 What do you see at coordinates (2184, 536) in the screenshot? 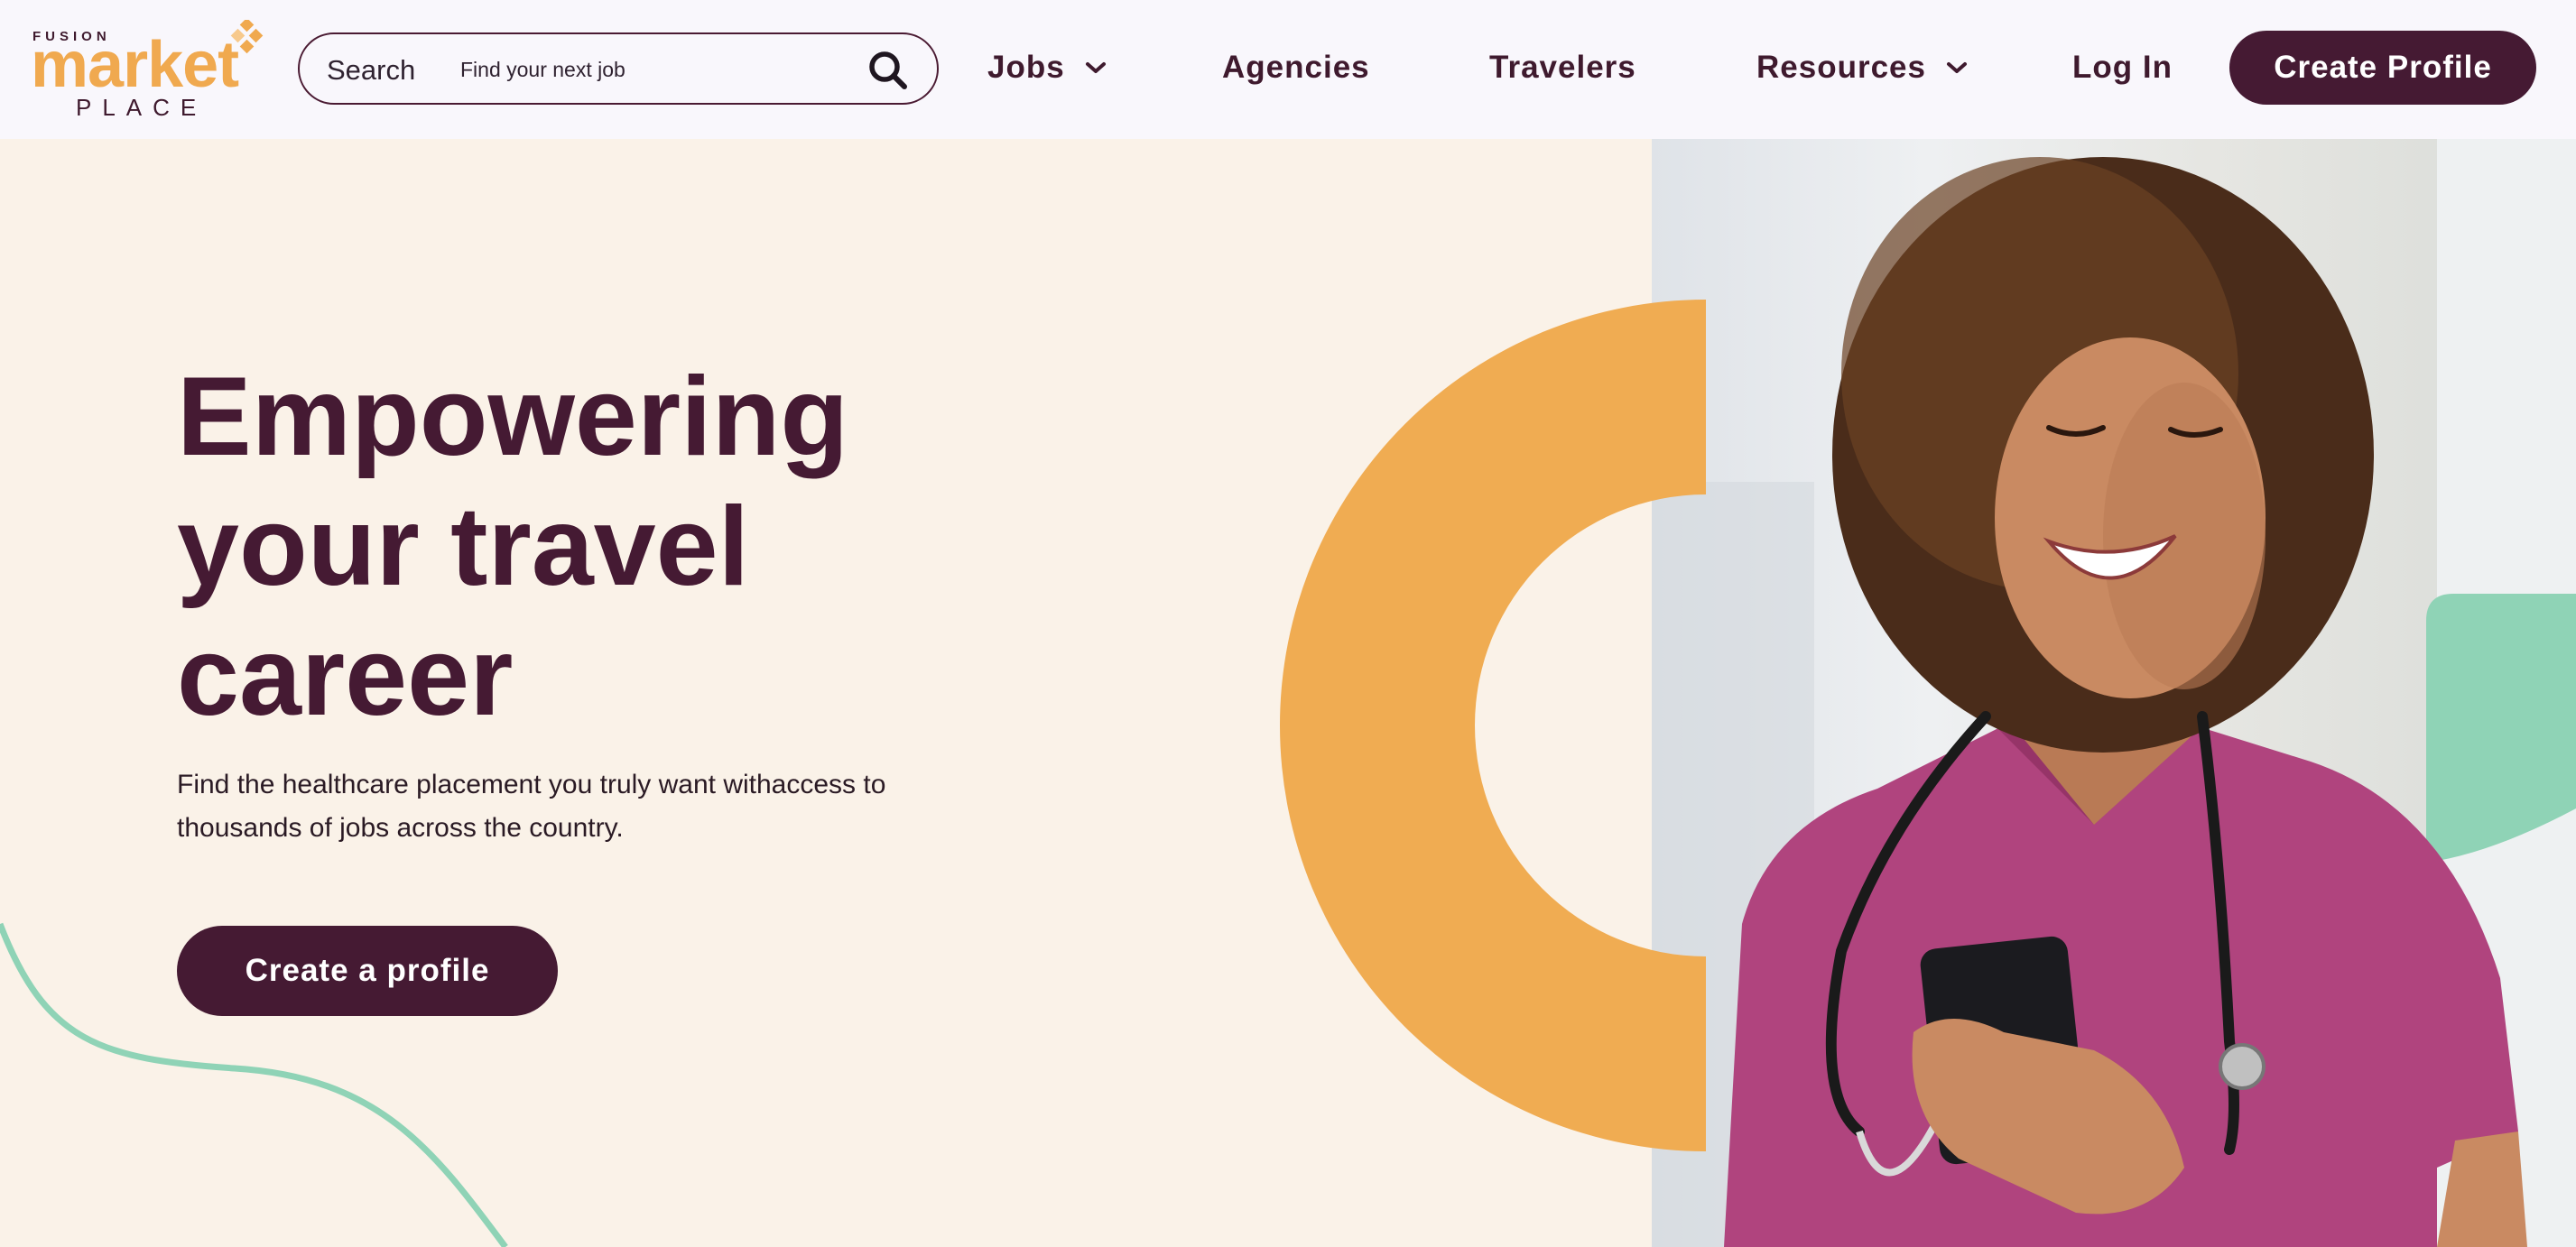
I see `face-shade` at bounding box center [2184, 536].